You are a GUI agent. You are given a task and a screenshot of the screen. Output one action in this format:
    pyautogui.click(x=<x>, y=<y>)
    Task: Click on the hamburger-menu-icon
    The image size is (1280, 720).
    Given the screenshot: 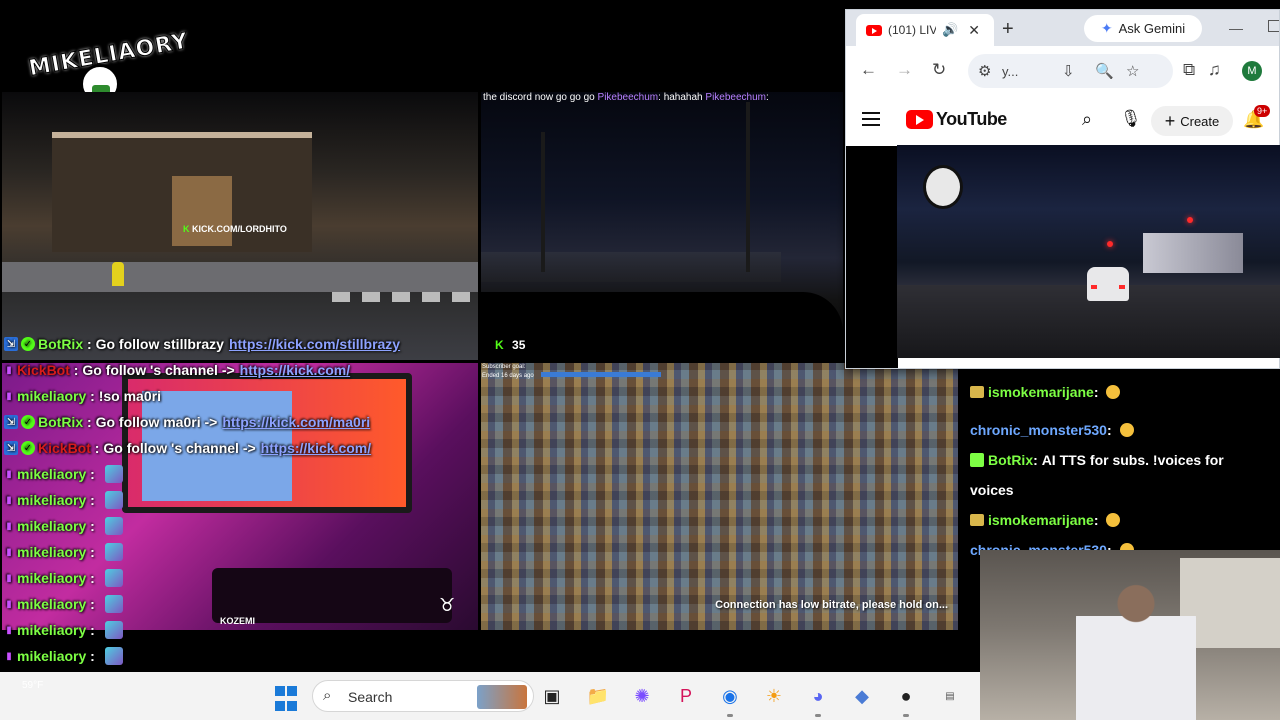 What is the action you would take?
    pyautogui.click(x=871, y=119)
    